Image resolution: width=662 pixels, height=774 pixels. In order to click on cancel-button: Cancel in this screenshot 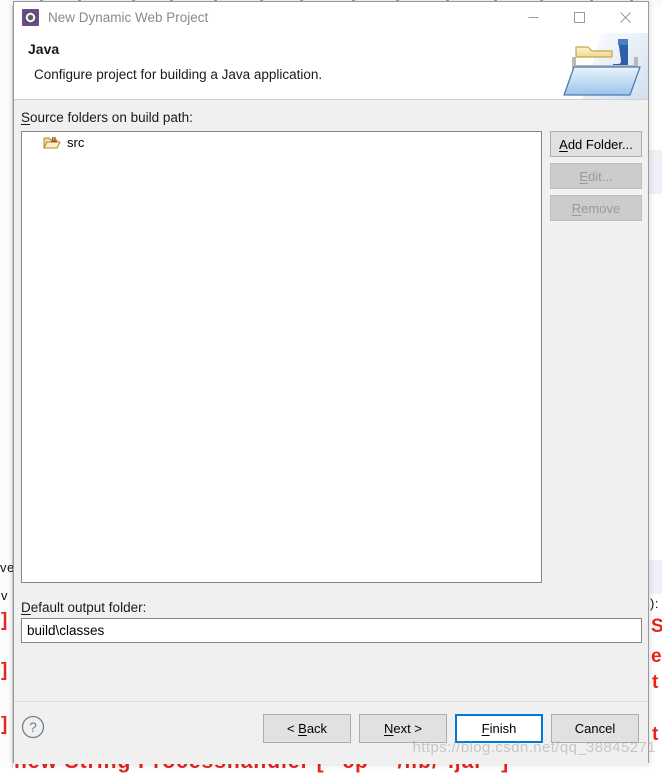, I will do `click(595, 728)`.